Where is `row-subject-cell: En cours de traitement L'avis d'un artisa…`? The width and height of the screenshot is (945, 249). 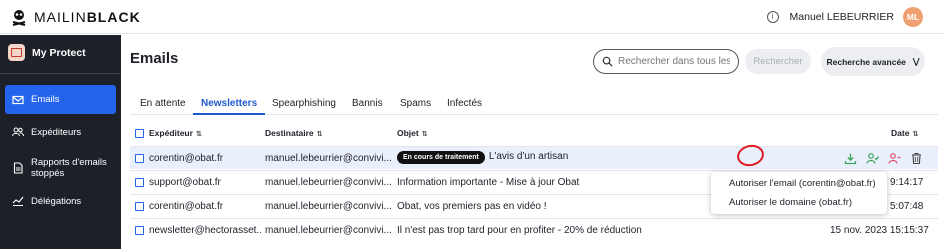
row-subject-cell: En cours de traitement L'avis d'un artisa… is located at coordinates (587, 157).